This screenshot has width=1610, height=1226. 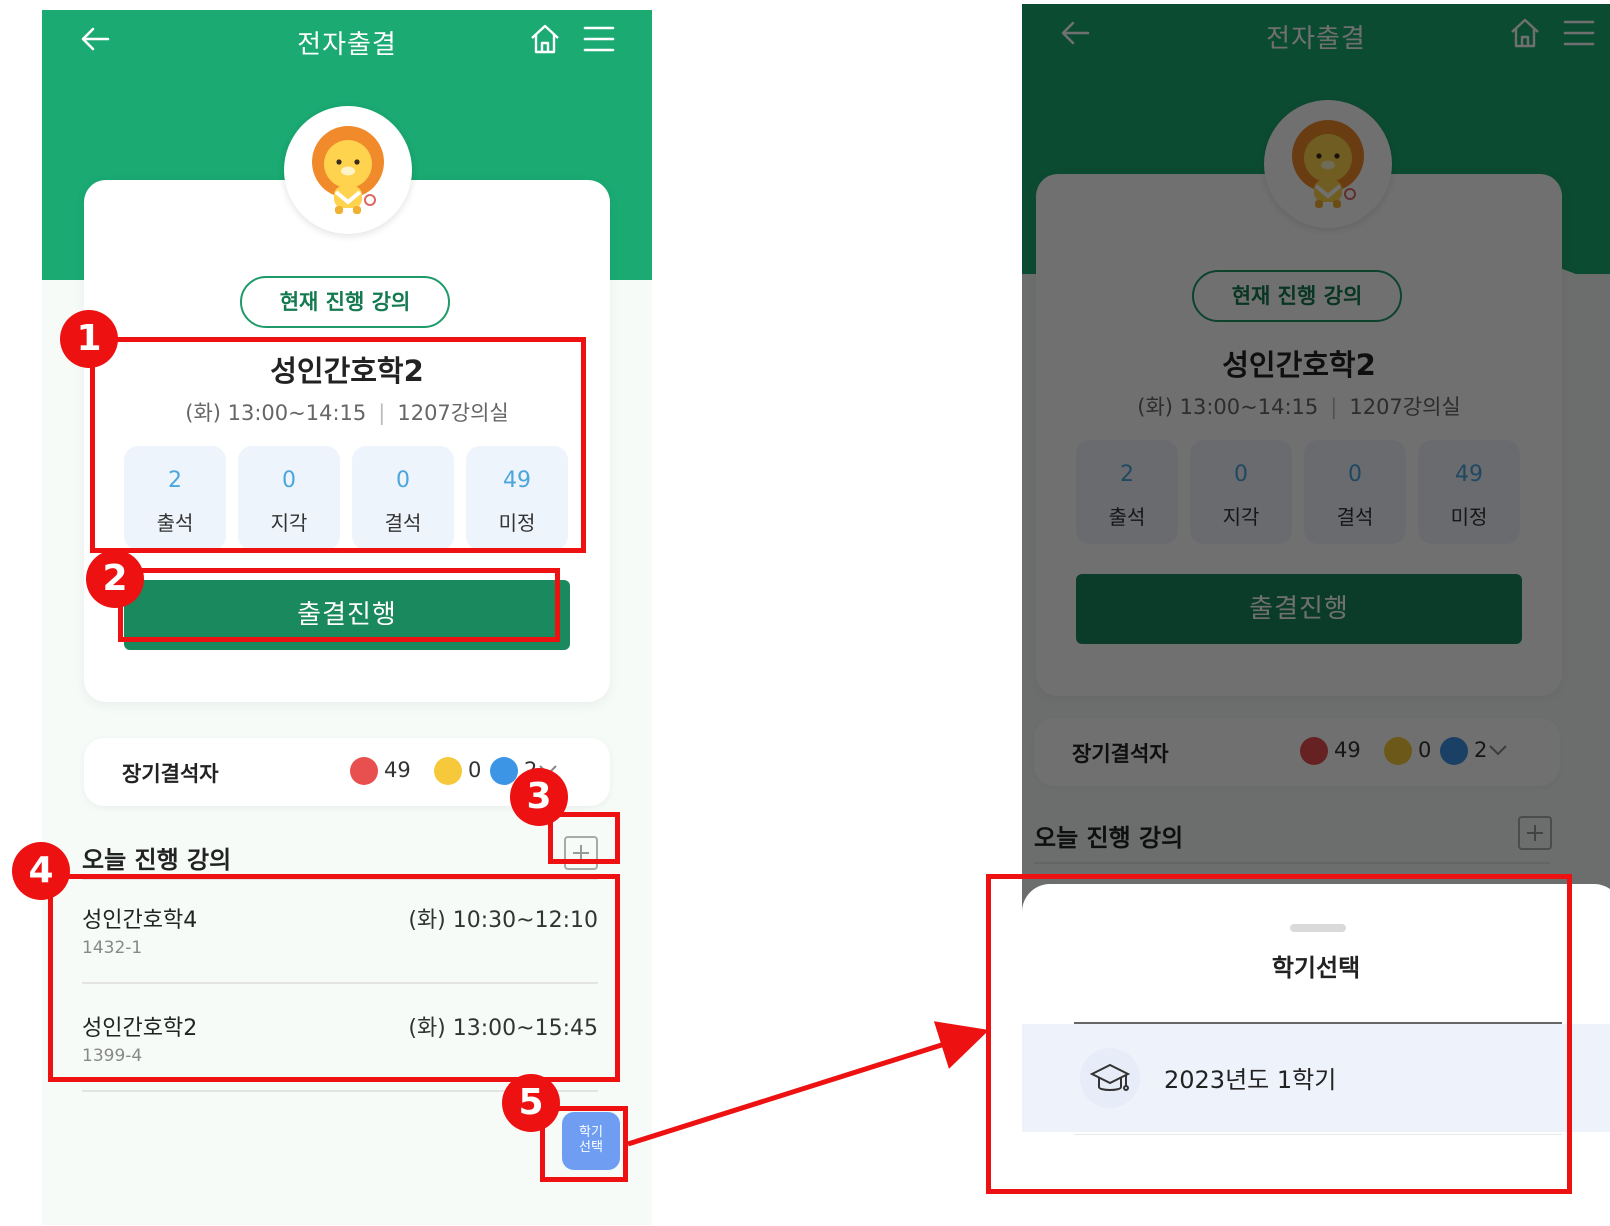 What do you see at coordinates (170, 774) in the screenshot?
I see `absentee-label: 장기결석자` at bounding box center [170, 774].